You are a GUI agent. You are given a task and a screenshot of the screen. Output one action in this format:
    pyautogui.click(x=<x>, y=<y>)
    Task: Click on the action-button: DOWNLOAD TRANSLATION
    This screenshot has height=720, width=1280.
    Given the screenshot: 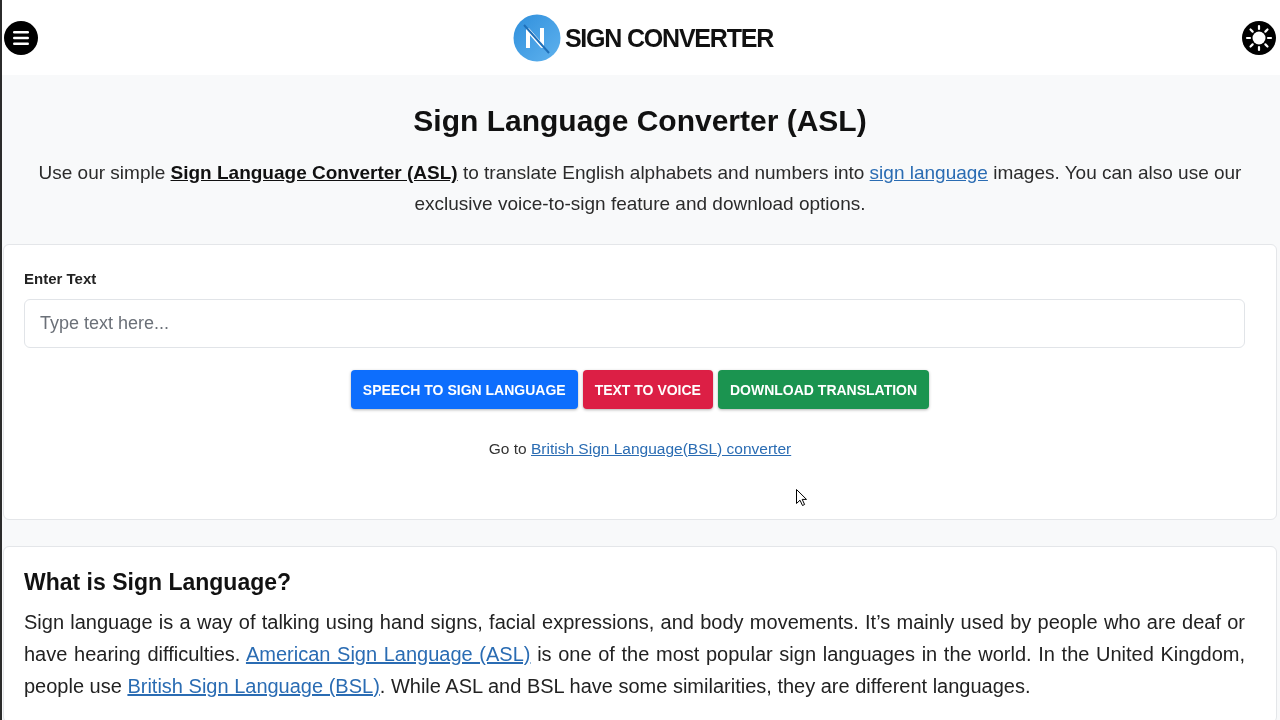 What is the action you would take?
    pyautogui.click(x=823, y=389)
    